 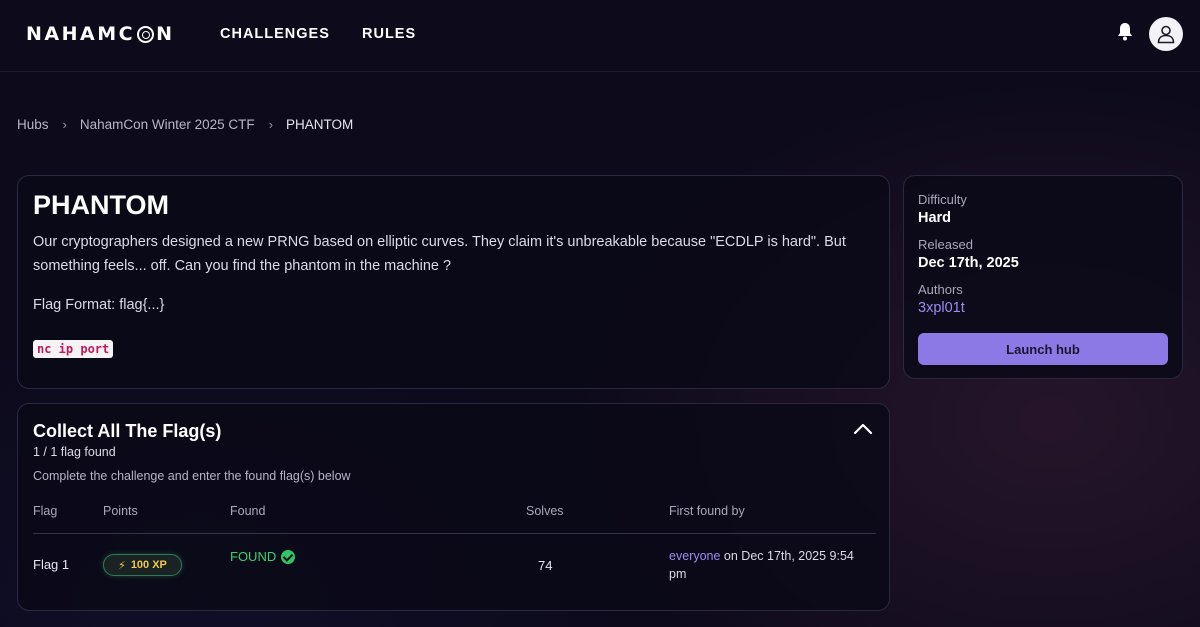 What do you see at coordinates (545, 511) in the screenshot?
I see `column-header-solves: Solves` at bounding box center [545, 511].